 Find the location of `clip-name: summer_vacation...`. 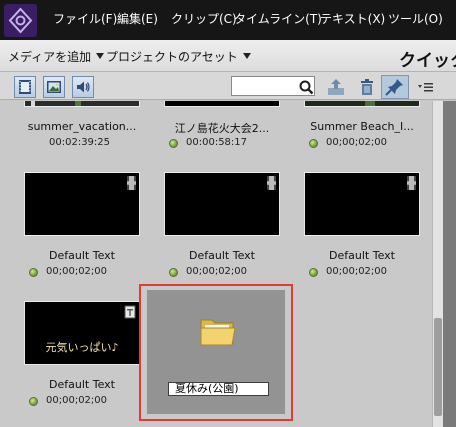

clip-name: summer_vacation... is located at coordinates (82, 126).